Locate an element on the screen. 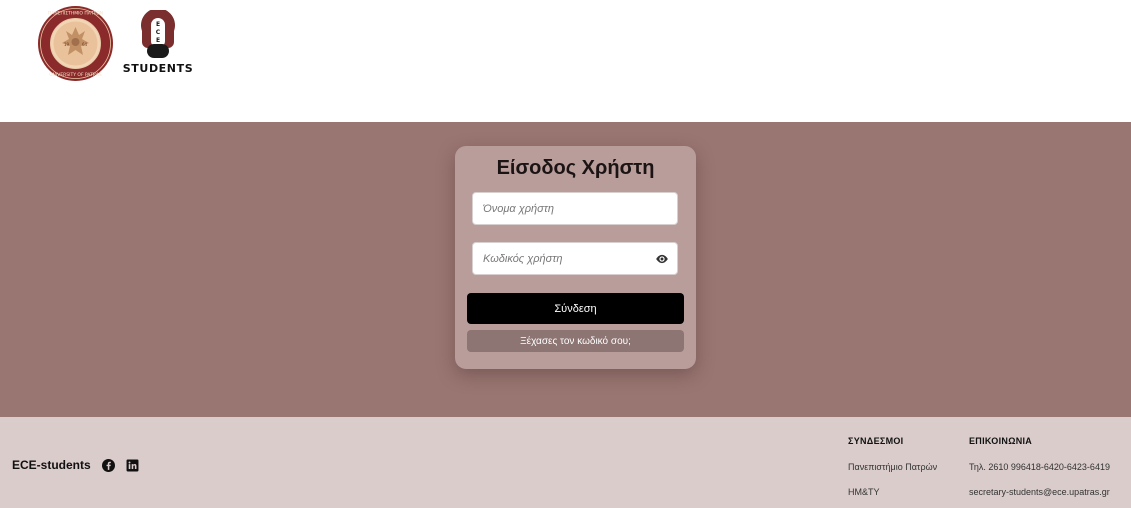  ece-logo-wordmark: STUDENTS is located at coordinates (158, 68).